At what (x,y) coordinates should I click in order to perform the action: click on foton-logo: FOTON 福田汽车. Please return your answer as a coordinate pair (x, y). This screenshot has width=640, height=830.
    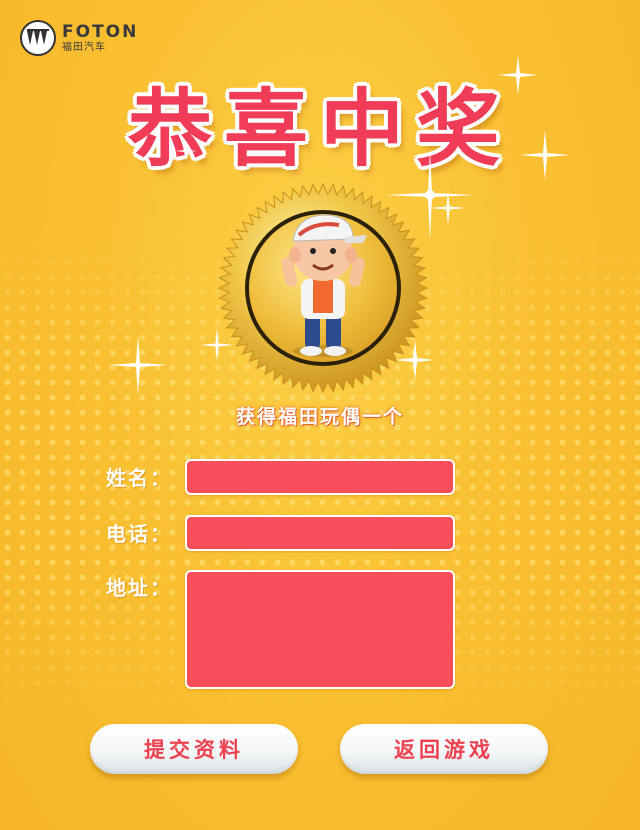
    Looking at the image, I should click on (79, 38).